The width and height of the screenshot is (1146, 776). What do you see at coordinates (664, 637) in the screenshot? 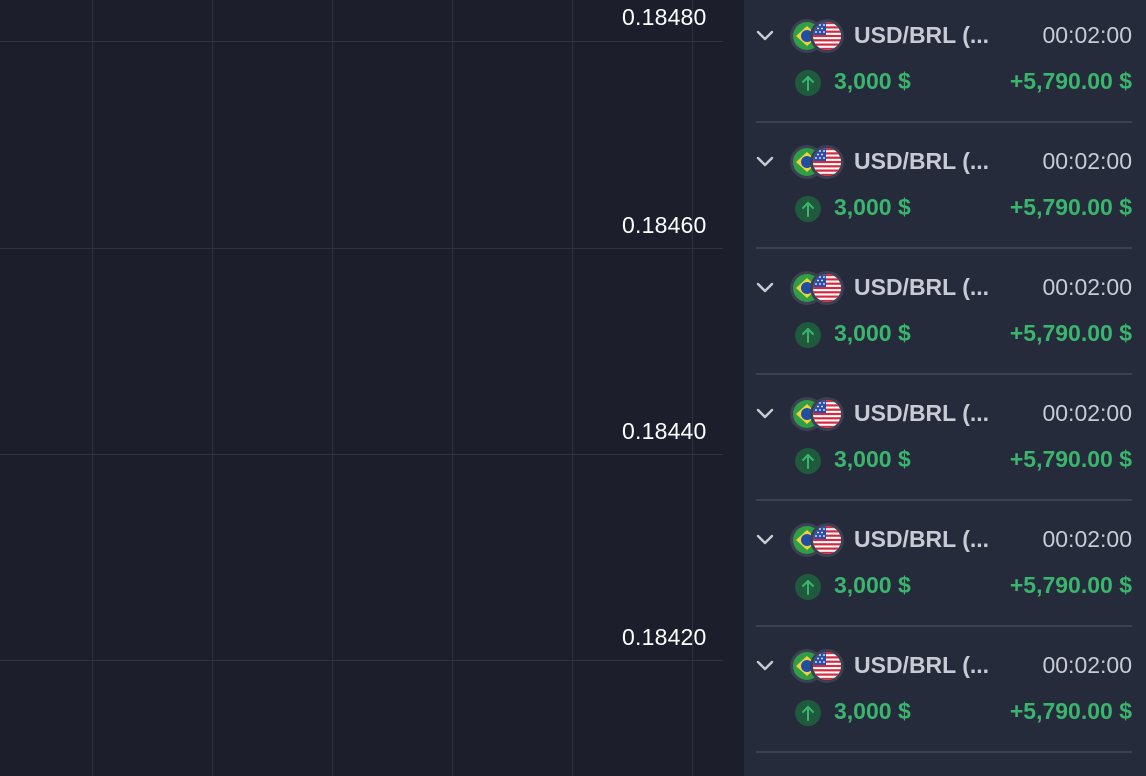
I see `price-axis-label: 0.18420` at bounding box center [664, 637].